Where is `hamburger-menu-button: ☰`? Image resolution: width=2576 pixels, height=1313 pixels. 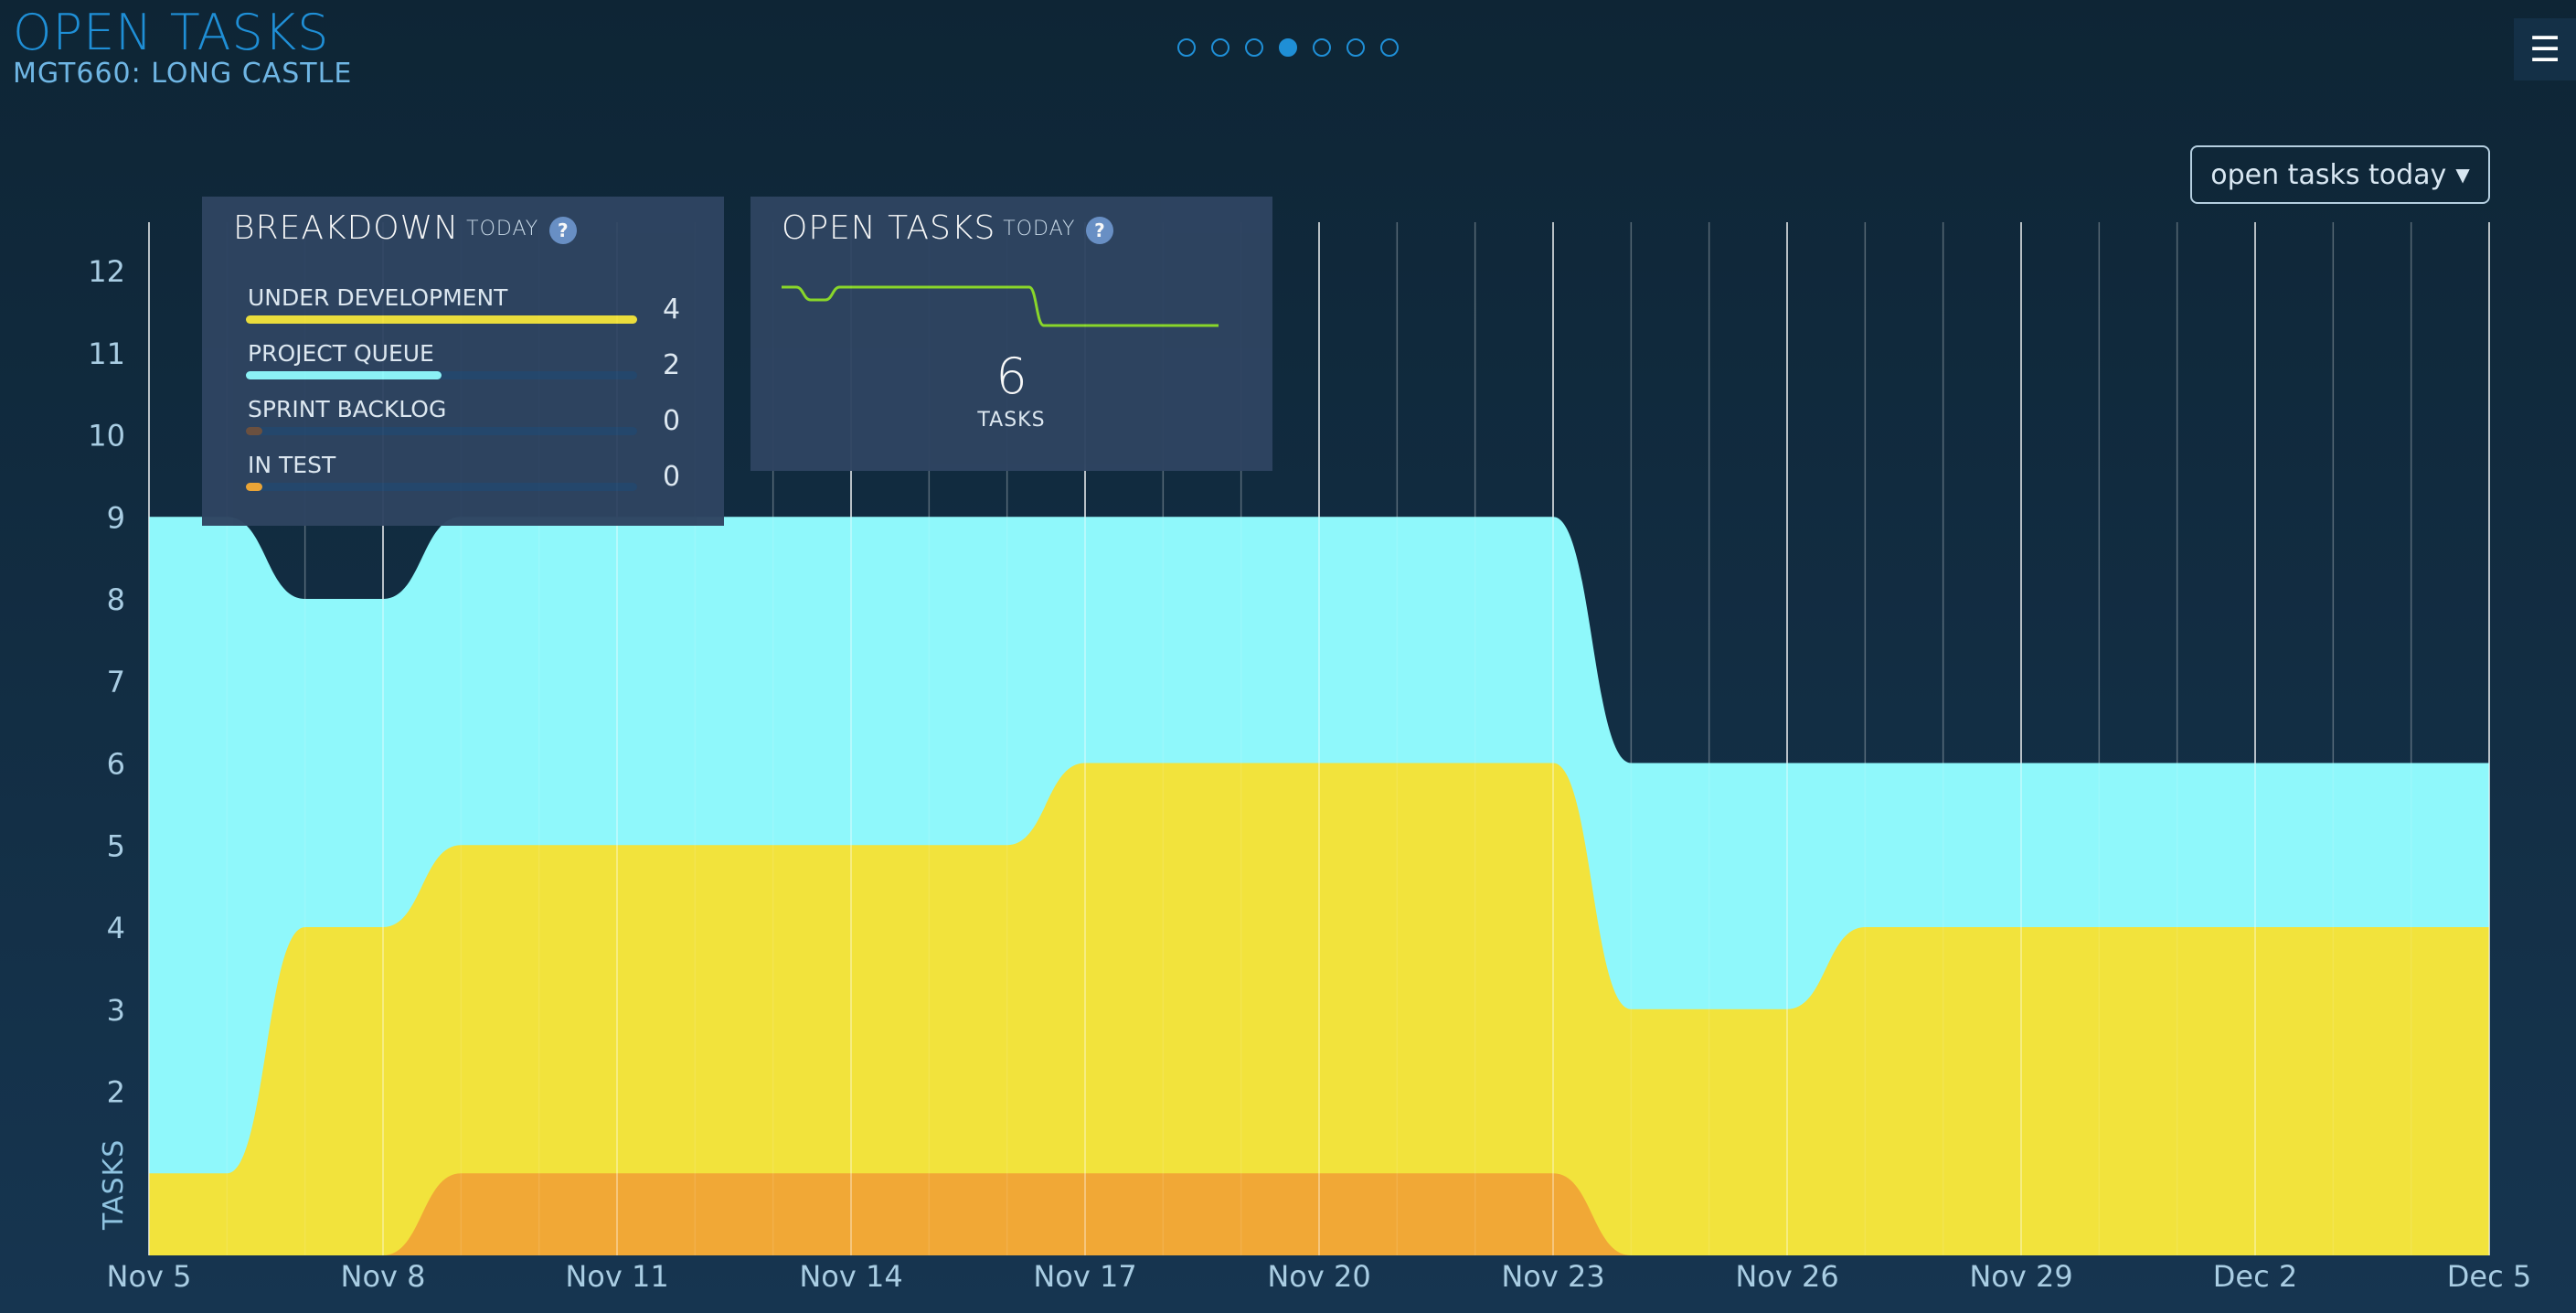 hamburger-menu-button: ☰ is located at coordinates (2545, 49).